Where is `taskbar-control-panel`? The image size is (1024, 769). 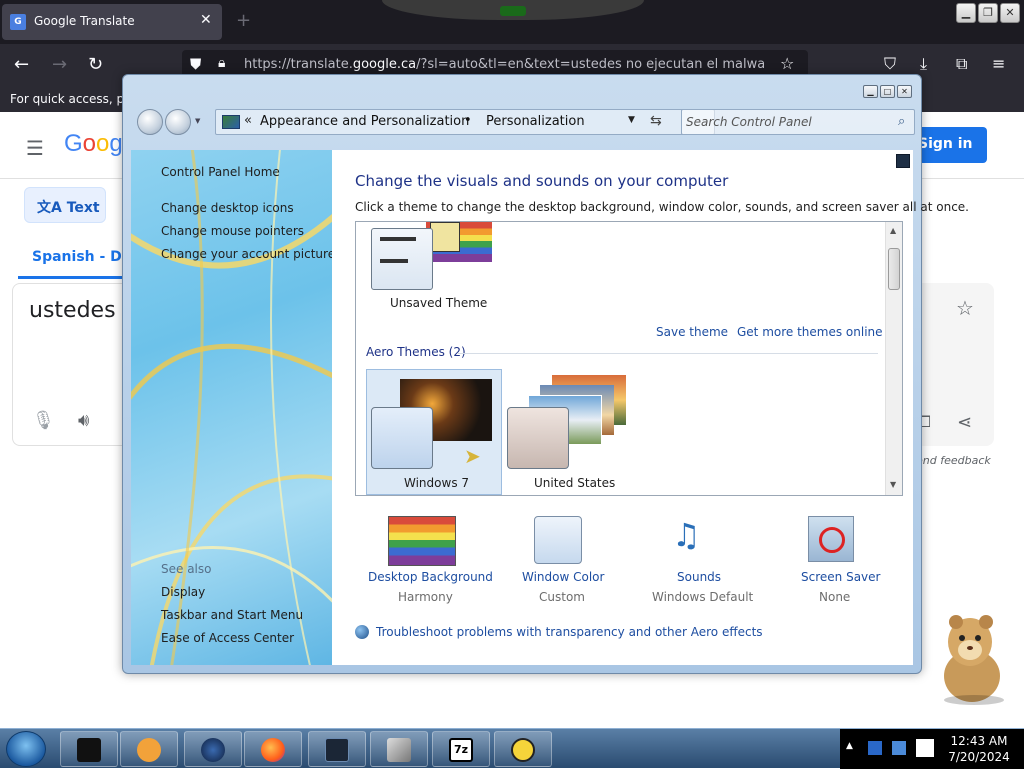 taskbar-control-panel is located at coordinates (337, 749).